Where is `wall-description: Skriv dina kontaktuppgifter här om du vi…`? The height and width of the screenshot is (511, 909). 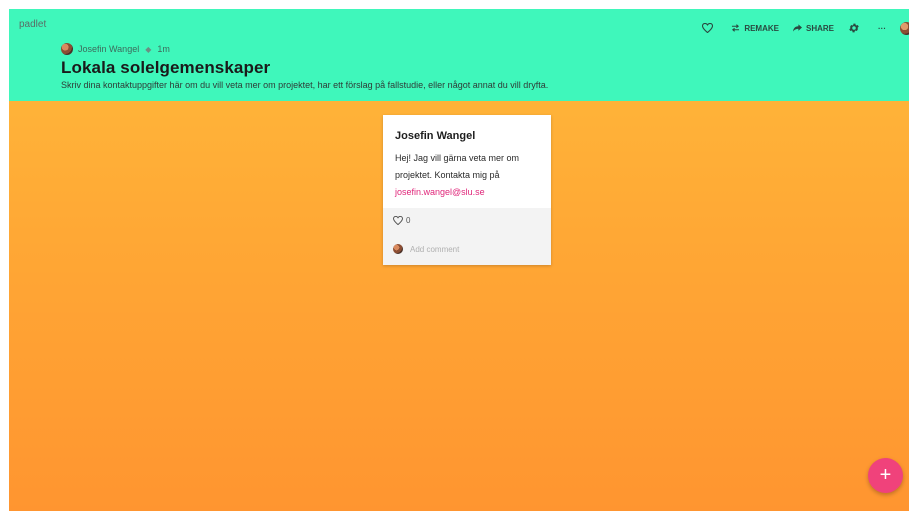
wall-description: Skriv dina kontaktuppgifter här om du vi… is located at coordinates (305, 85).